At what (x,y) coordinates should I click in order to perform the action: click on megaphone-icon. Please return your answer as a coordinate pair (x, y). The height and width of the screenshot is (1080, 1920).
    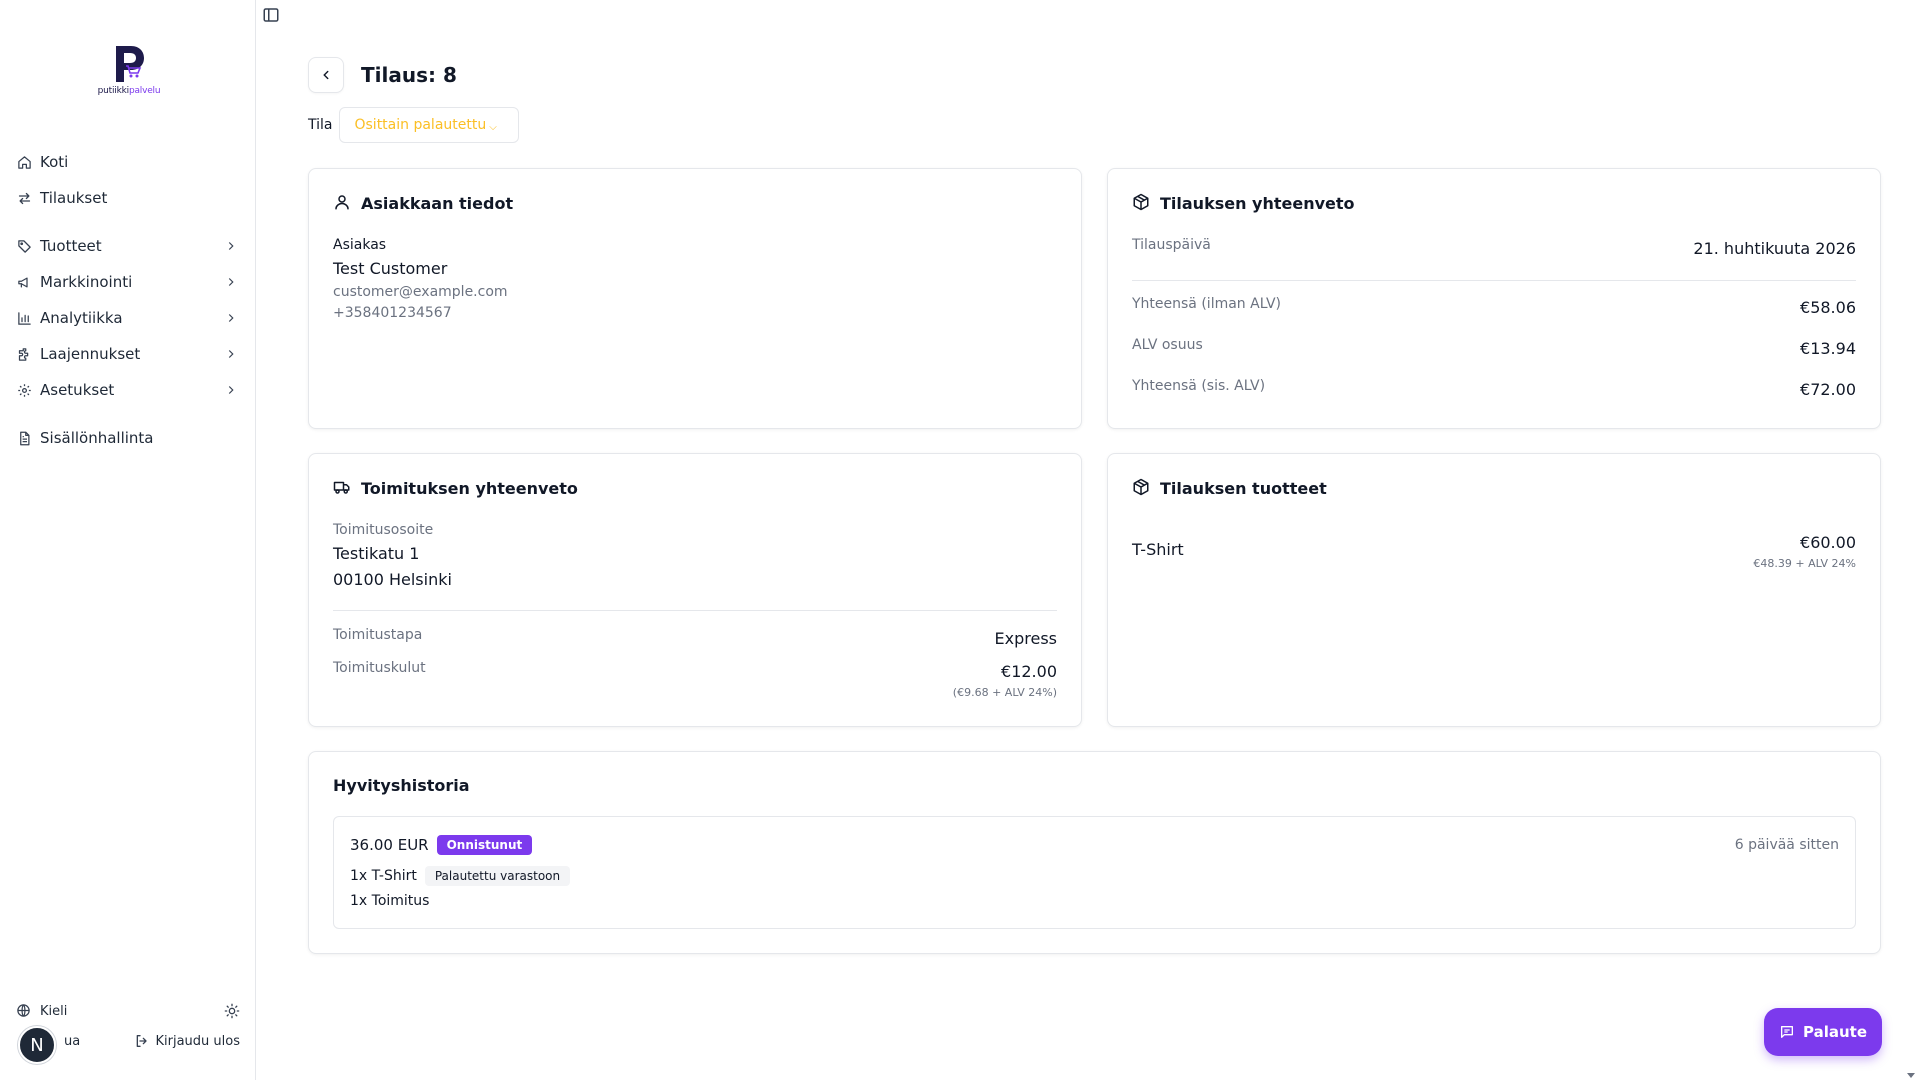
    Looking at the image, I should click on (24, 282).